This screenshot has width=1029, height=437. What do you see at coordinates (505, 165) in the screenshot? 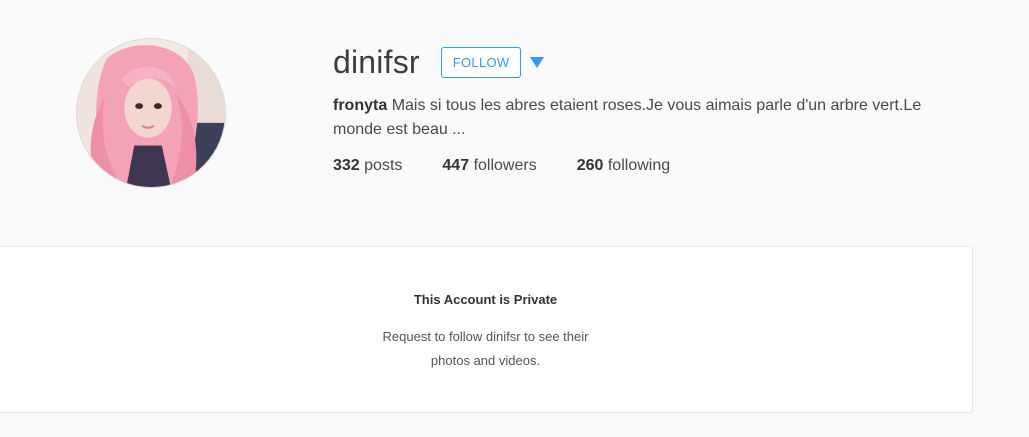
I see `followers-label: followers` at bounding box center [505, 165].